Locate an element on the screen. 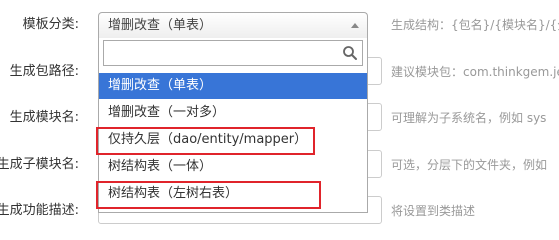  module-name-help: 可理解为子系统名，例如 sys is located at coordinates (469, 118).